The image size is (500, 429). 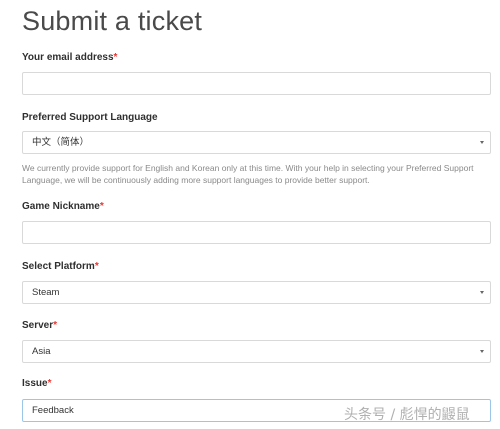 What do you see at coordinates (53, 410) in the screenshot?
I see `issue-selected-value: Feedback` at bounding box center [53, 410].